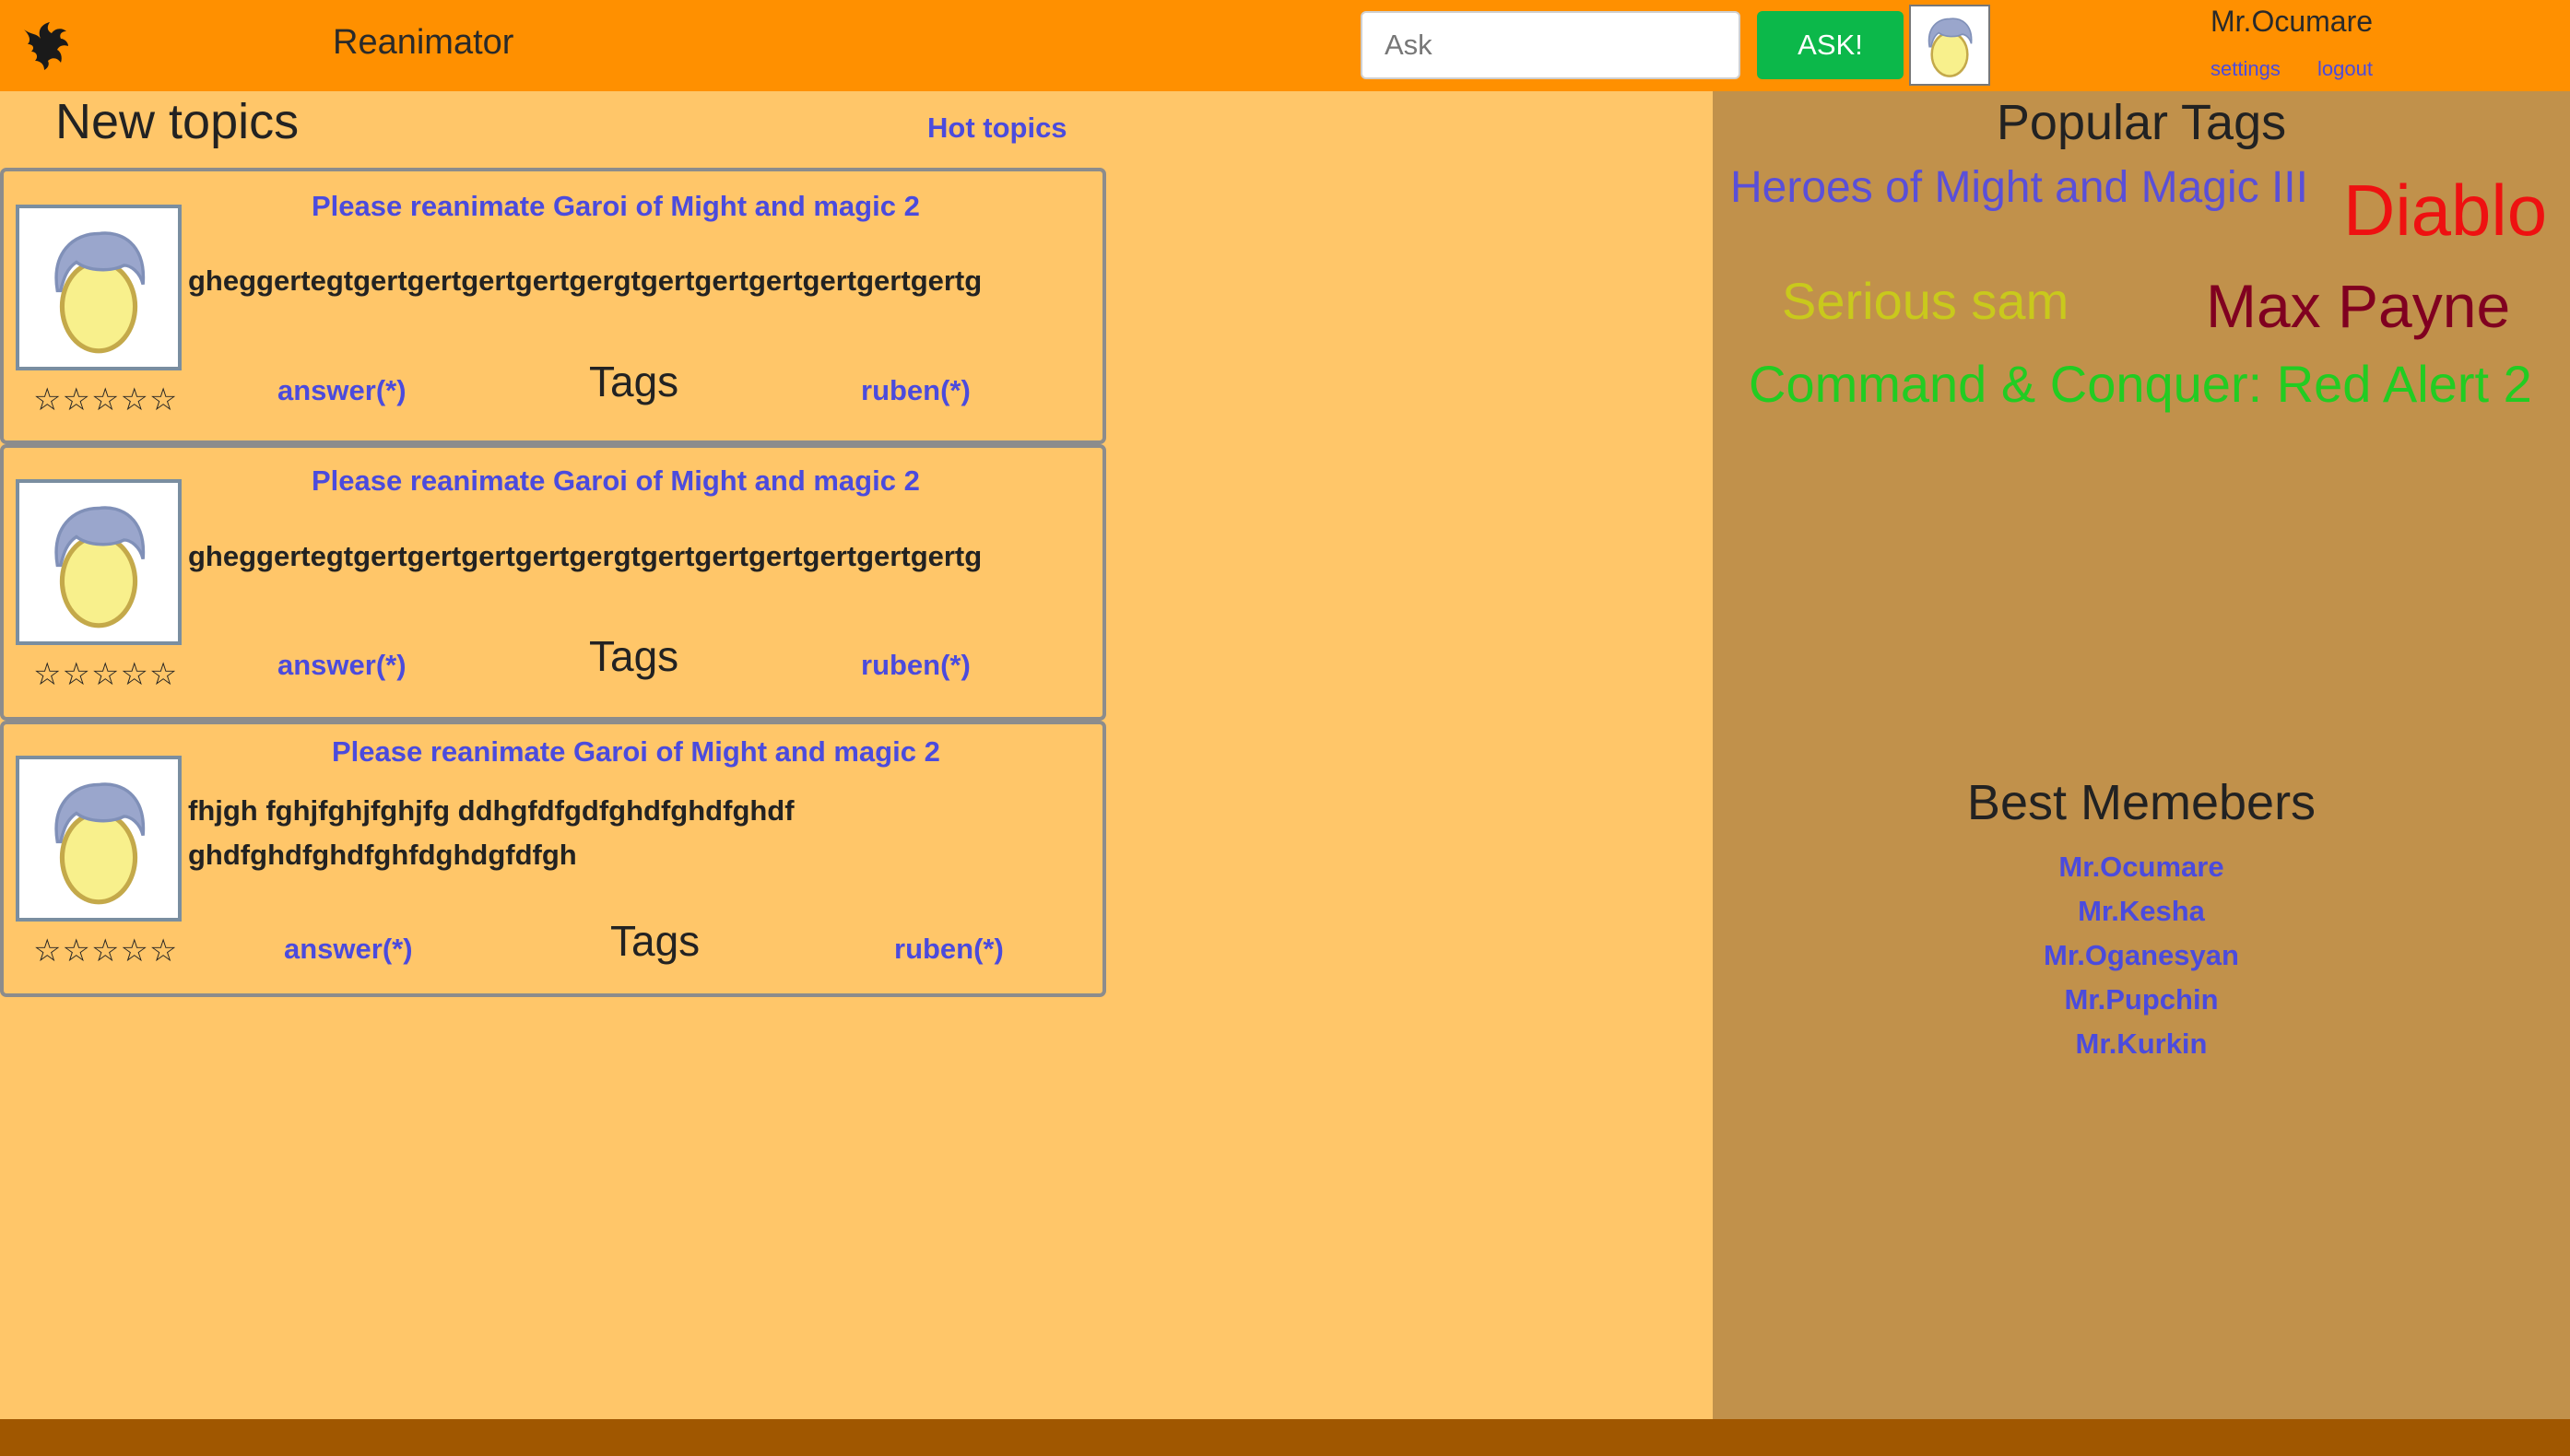 The height and width of the screenshot is (1456, 2570). I want to click on member-link: Mr.Kurkin, so click(2141, 1044).